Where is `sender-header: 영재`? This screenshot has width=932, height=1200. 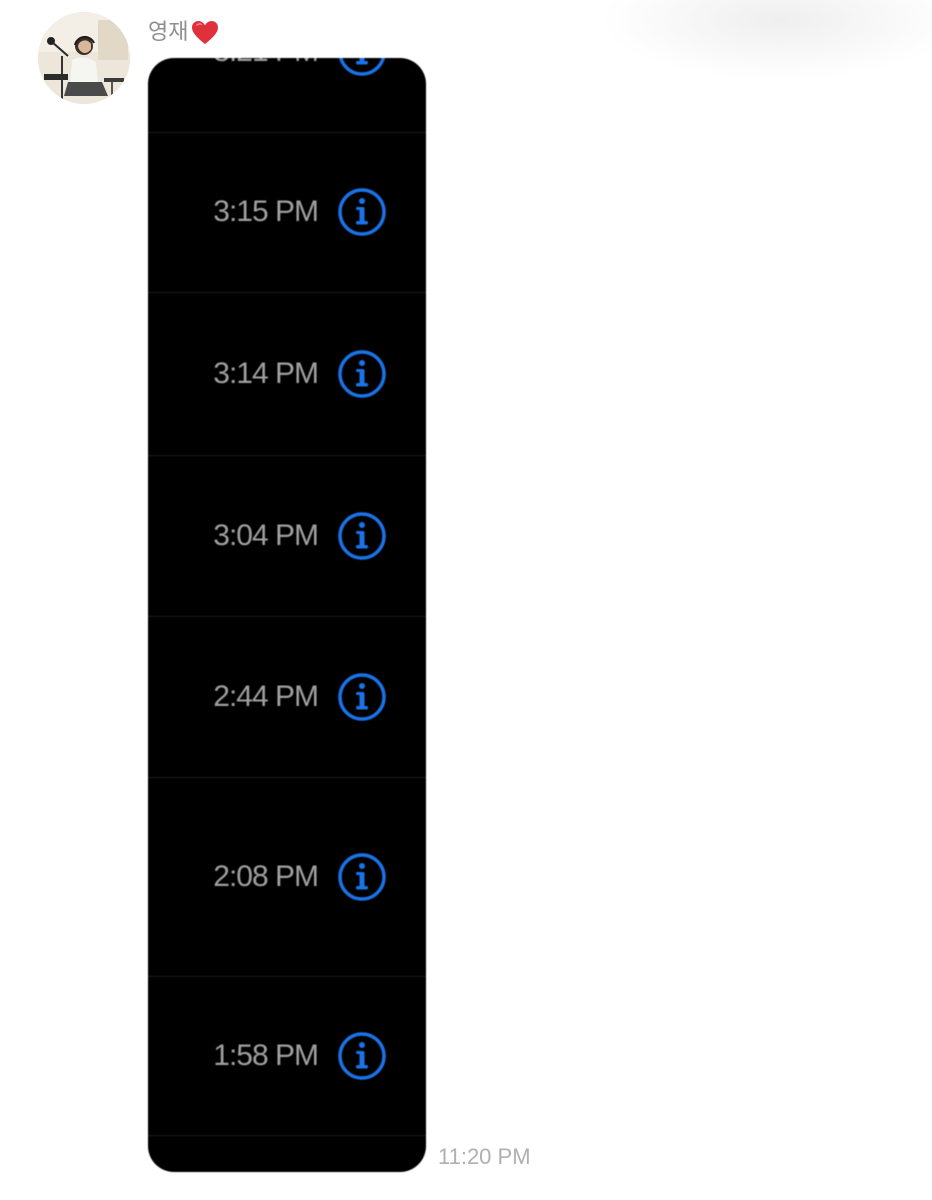 sender-header: 영재 is located at coordinates (184, 33).